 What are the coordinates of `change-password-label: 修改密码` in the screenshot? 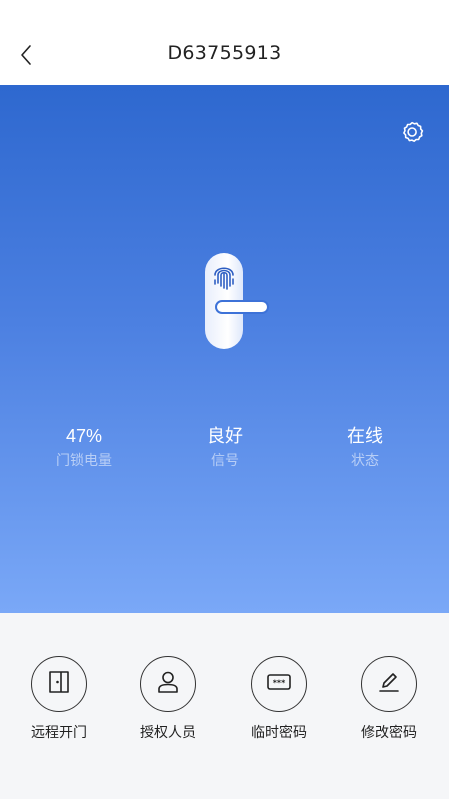 It's located at (389, 733).